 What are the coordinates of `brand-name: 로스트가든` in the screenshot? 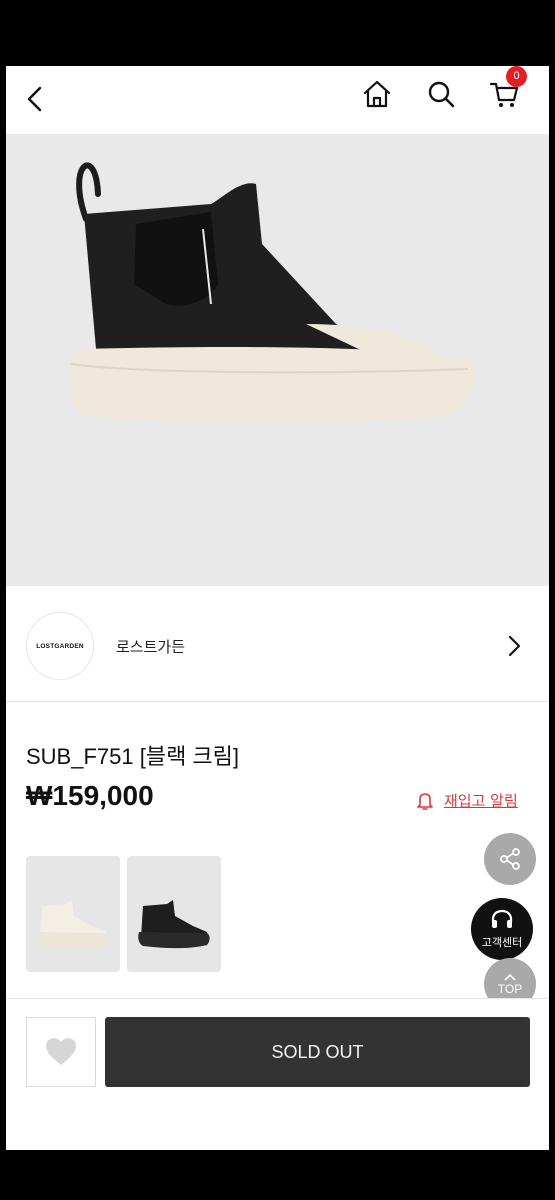 It's located at (151, 647).